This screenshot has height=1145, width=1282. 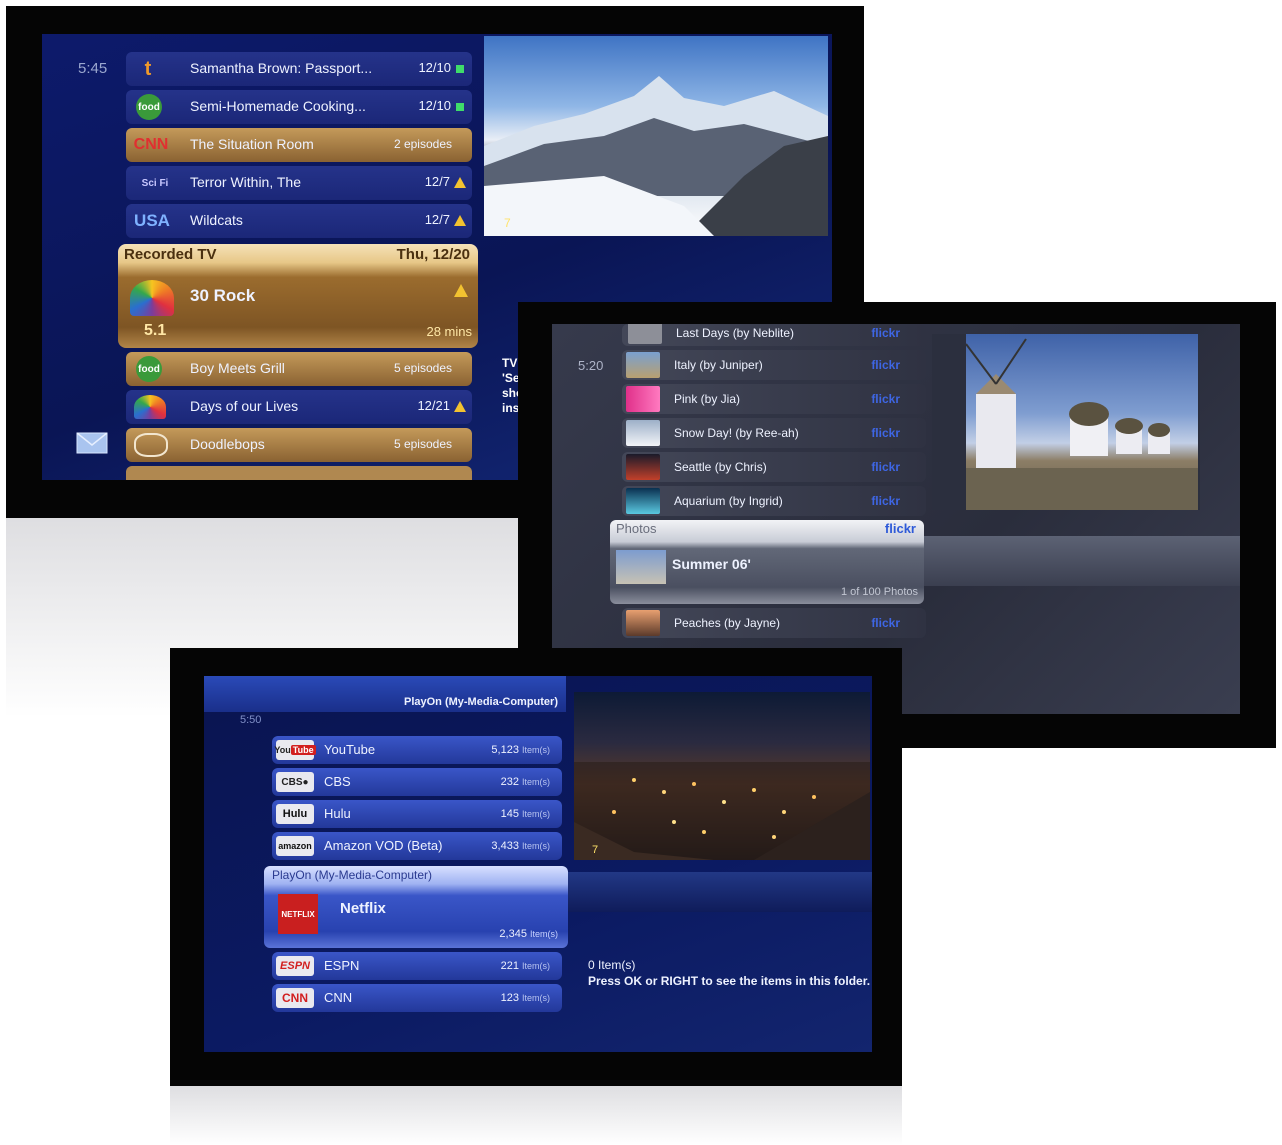 What do you see at coordinates (591, 365) in the screenshot?
I see `tv2-clock: 5:20` at bounding box center [591, 365].